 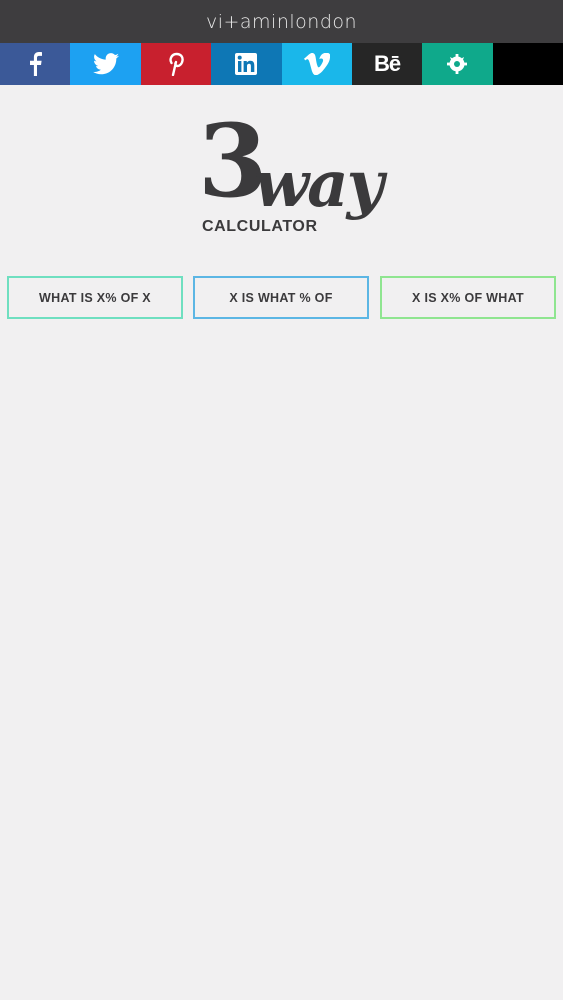 I want to click on behance-icon: Bē, so click(x=387, y=63).